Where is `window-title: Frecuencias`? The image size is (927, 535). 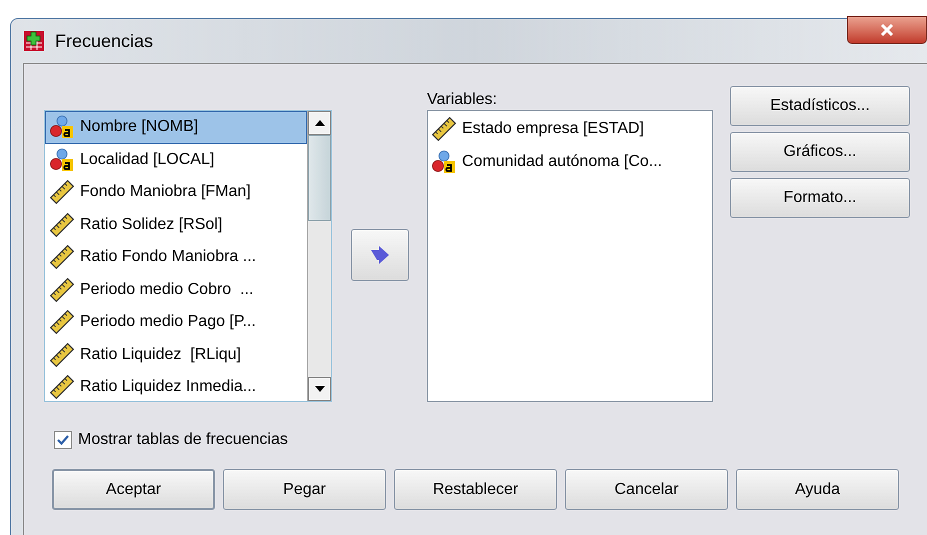 window-title: Frecuencias is located at coordinates (104, 41).